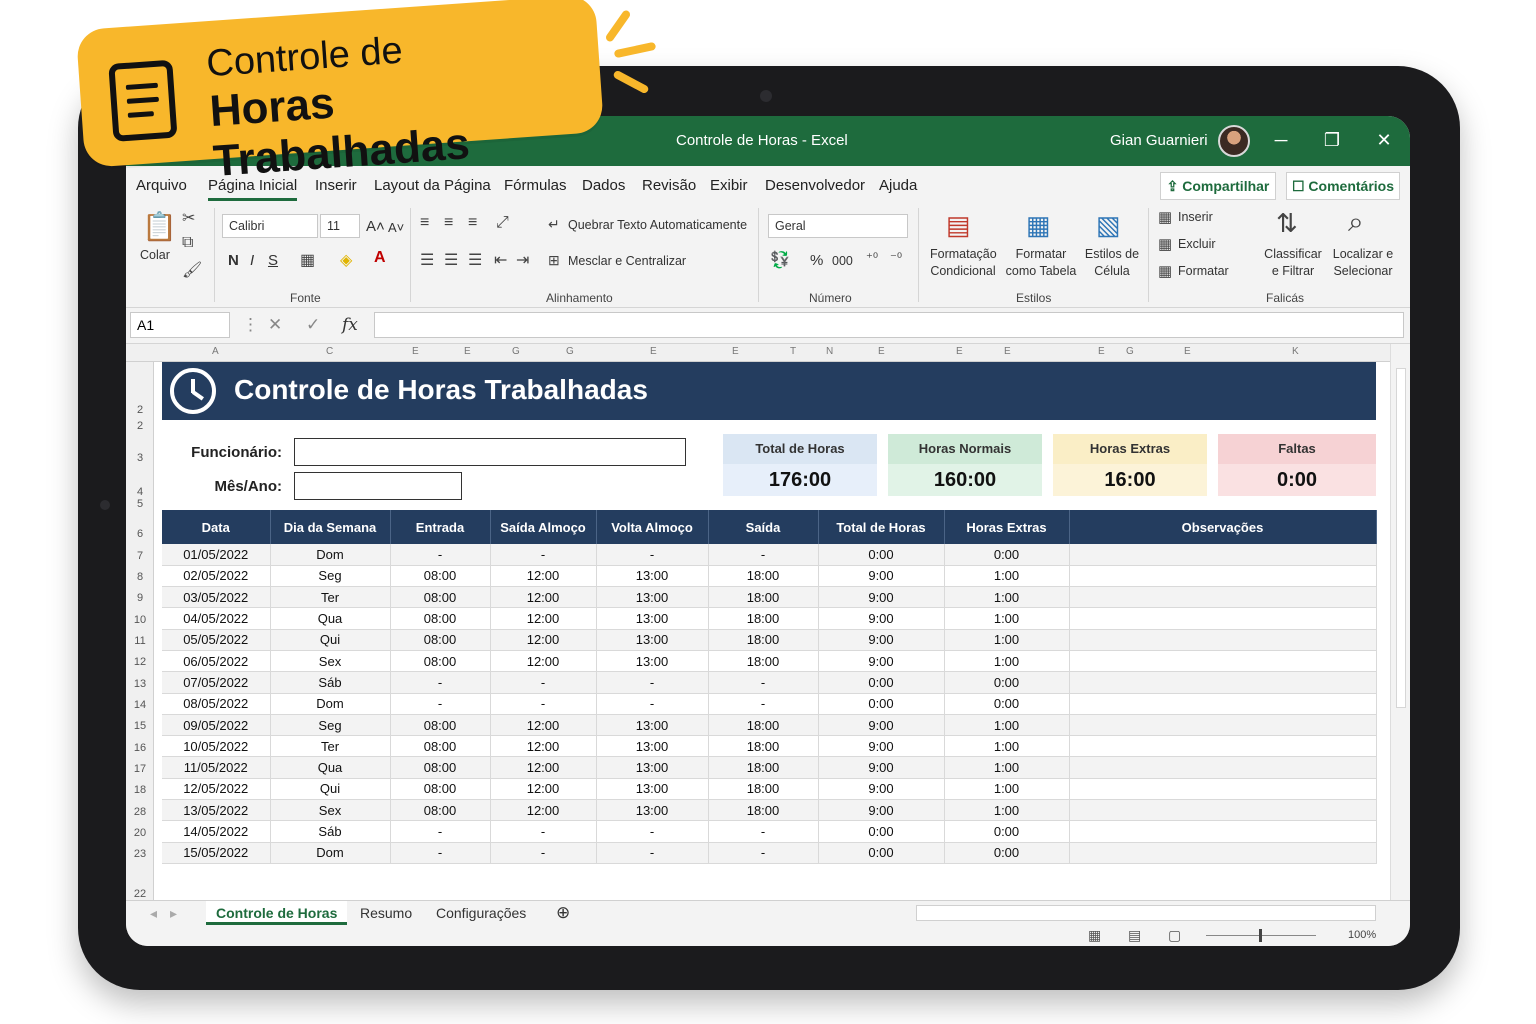 This screenshot has height=1024, width=1536. I want to click on row-header: 14, so click(140, 705).